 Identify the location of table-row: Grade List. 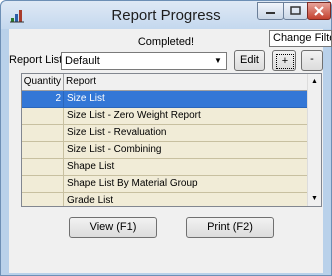
(165, 199).